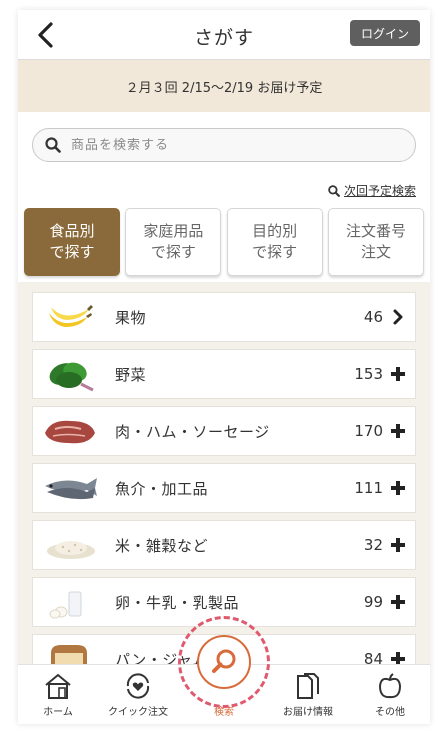 This screenshot has width=448, height=746. Describe the element at coordinates (373, 545) in the screenshot. I see `category-count: 32` at that location.